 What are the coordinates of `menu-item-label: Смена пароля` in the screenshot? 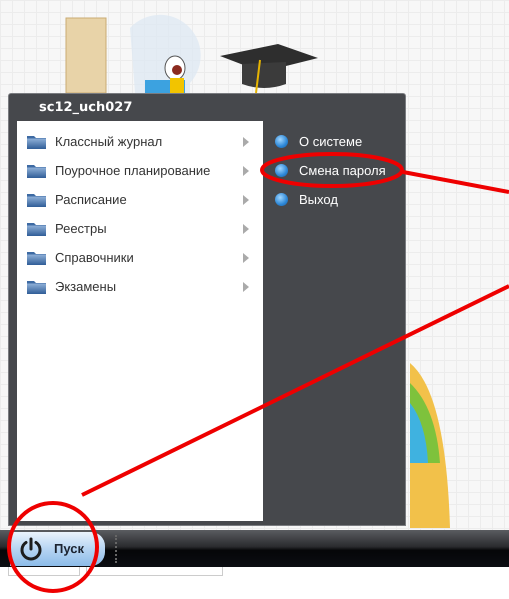 It's located at (352, 170).